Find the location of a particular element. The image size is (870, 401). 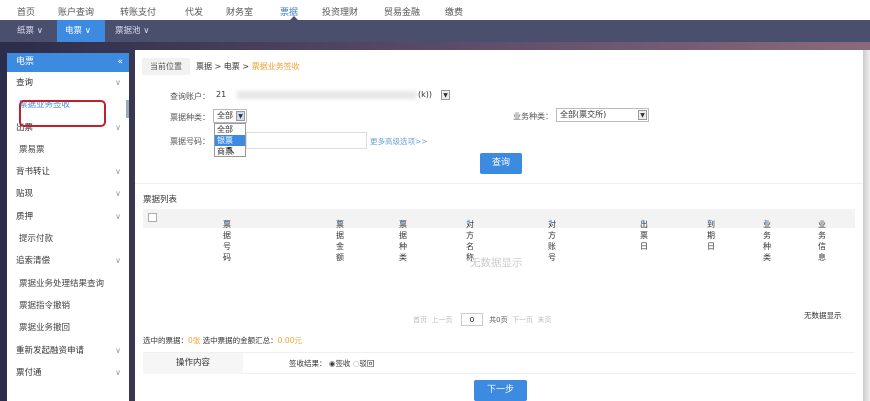

redacted-account is located at coordinates (327, 95).